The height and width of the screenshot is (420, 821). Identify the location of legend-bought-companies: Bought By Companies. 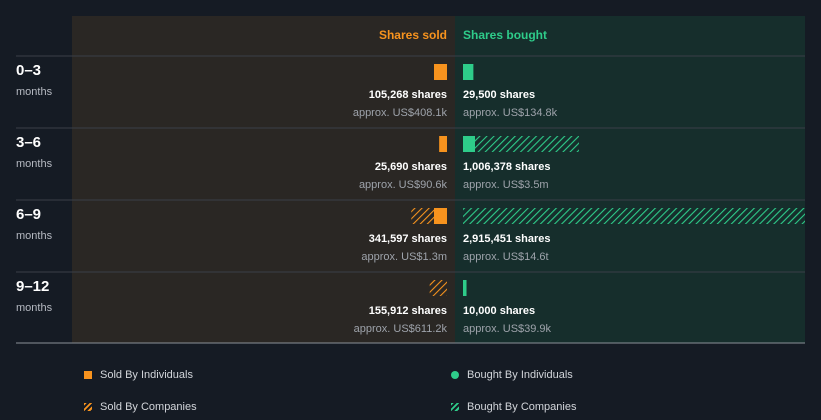
(513, 407).